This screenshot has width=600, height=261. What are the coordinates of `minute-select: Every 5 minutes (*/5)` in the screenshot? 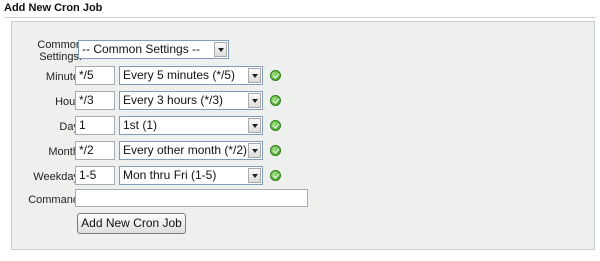 It's located at (191, 75).